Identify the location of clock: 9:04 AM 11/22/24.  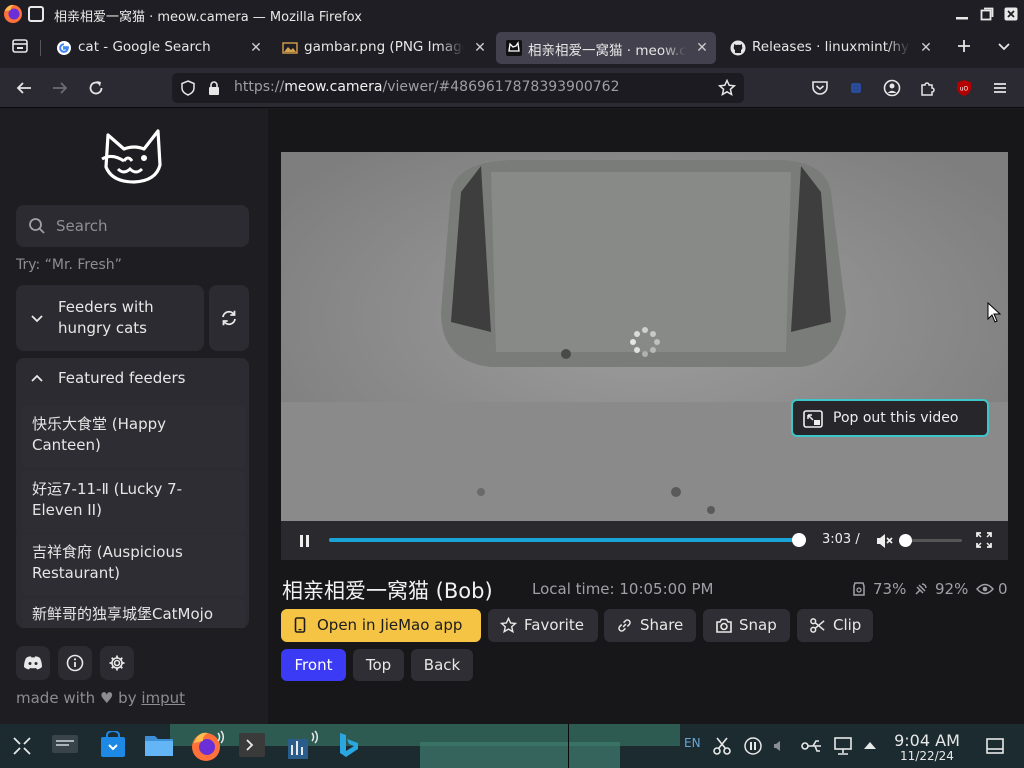
(927, 747).